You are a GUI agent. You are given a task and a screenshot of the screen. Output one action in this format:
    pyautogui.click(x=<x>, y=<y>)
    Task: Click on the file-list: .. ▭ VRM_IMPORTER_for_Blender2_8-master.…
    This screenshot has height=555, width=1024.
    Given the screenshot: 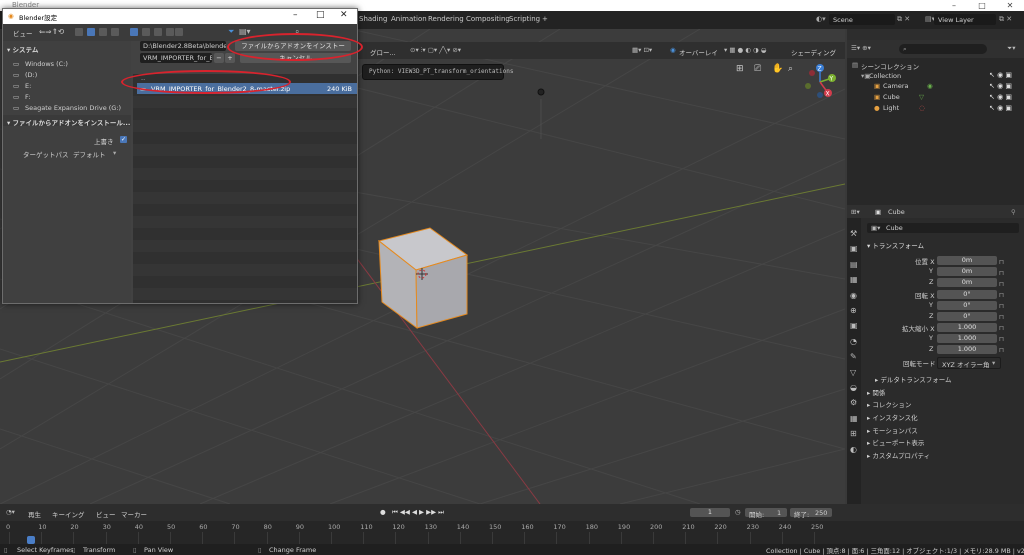 What is the action you would take?
    pyautogui.click(x=245, y=188)
    